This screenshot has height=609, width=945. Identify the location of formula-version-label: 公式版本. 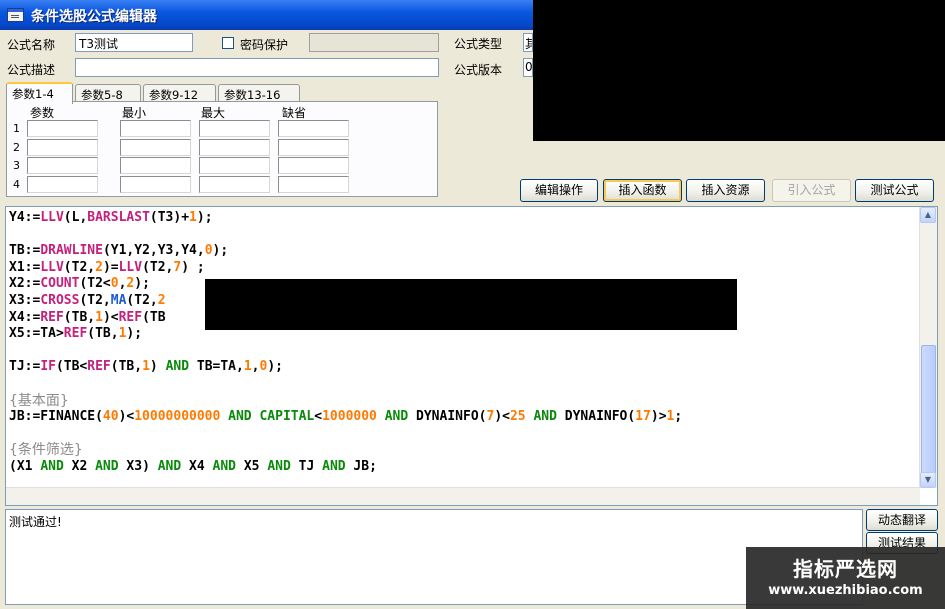
(478, 70).